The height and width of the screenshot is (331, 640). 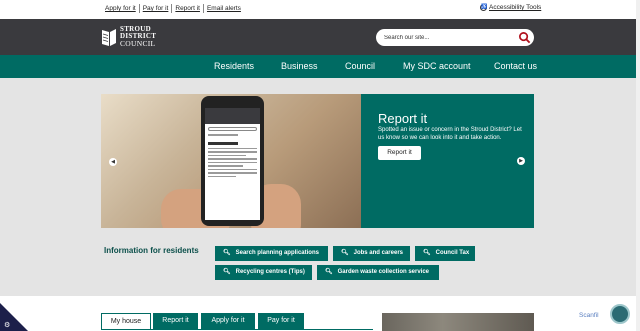 I want to click on site-search, so click(x=455, y=37).